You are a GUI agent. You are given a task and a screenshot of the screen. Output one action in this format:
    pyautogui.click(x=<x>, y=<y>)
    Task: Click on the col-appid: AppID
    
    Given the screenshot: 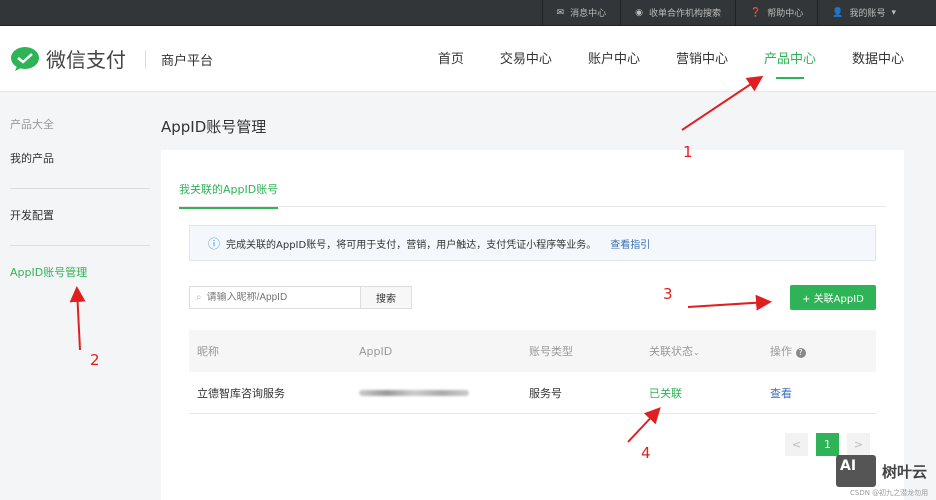 What is the action you would take?
    pyautogui.click(x=376, y=351)
    